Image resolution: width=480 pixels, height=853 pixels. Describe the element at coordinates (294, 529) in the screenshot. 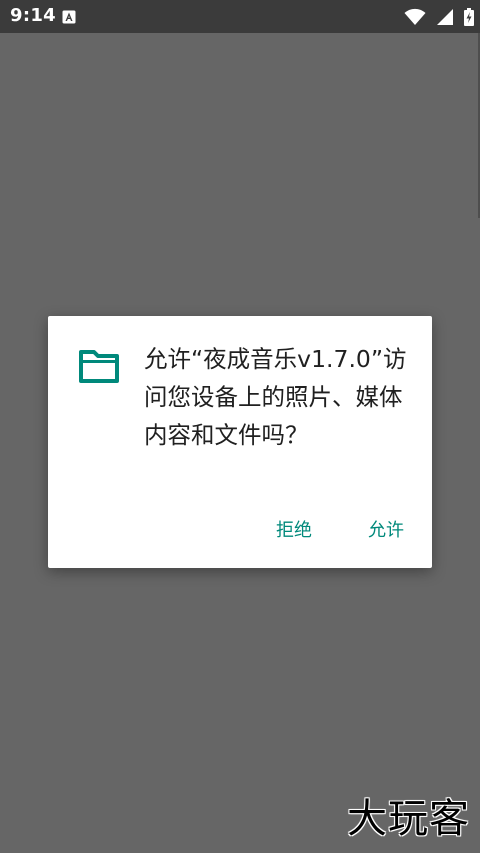

I see `deny-button: 拒绝` at that location.